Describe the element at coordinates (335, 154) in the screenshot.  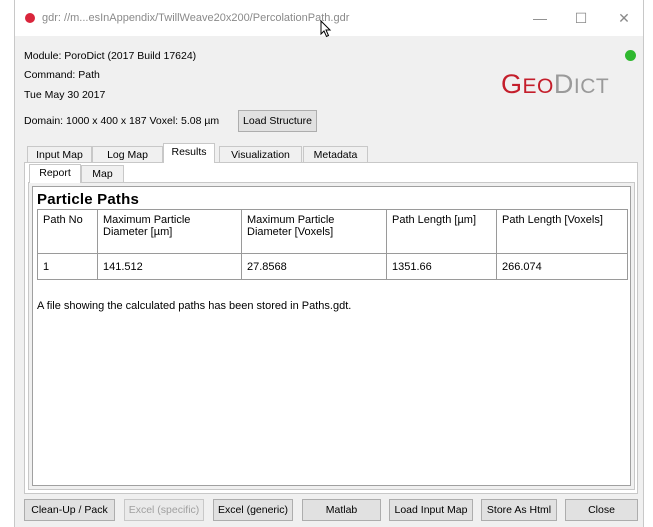
I see `tab-metadata: Metadata` at that location.